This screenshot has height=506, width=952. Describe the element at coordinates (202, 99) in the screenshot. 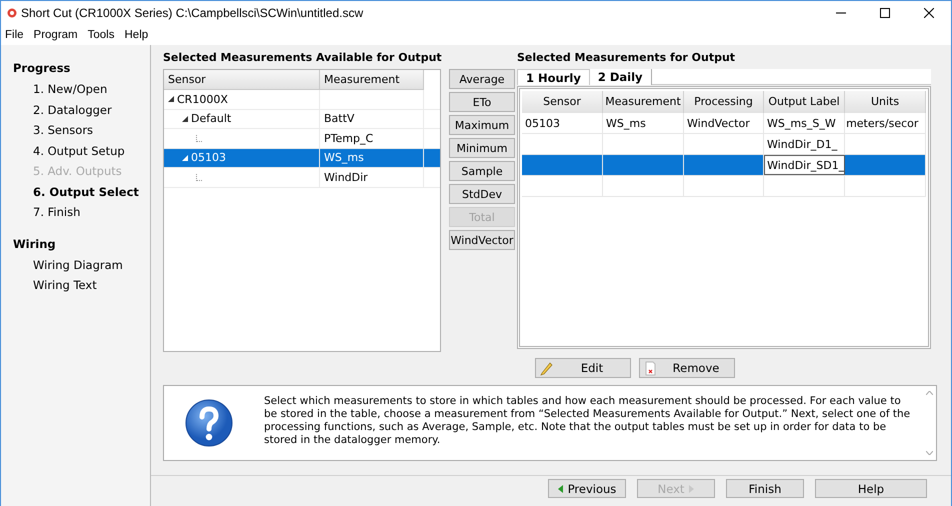

I see `tree-label: CR1000X` at that location.